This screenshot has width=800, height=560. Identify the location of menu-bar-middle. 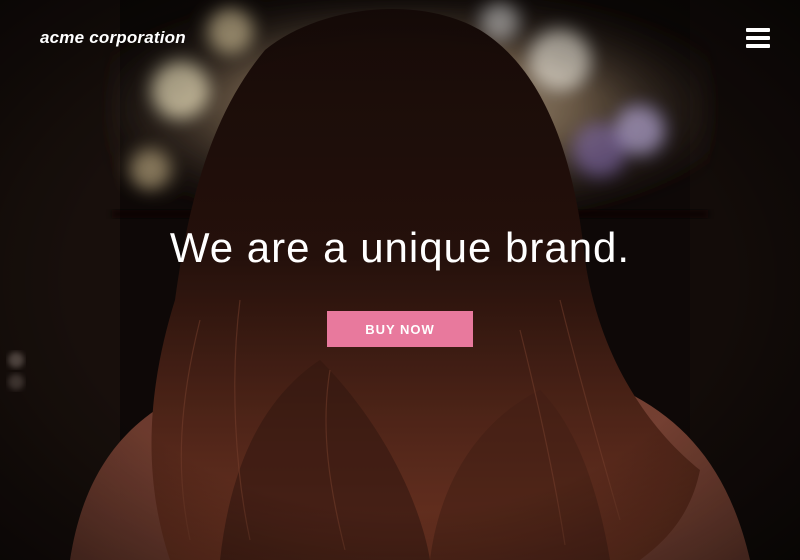
(758, 38).